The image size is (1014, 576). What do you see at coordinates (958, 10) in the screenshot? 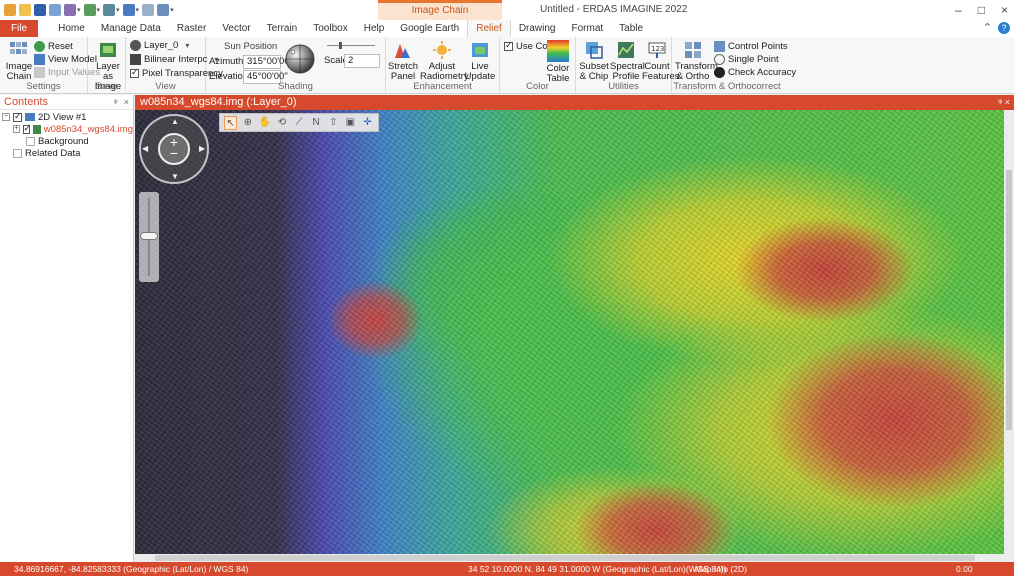
I see `minimize-button: –` at bounding box center [958, 10].